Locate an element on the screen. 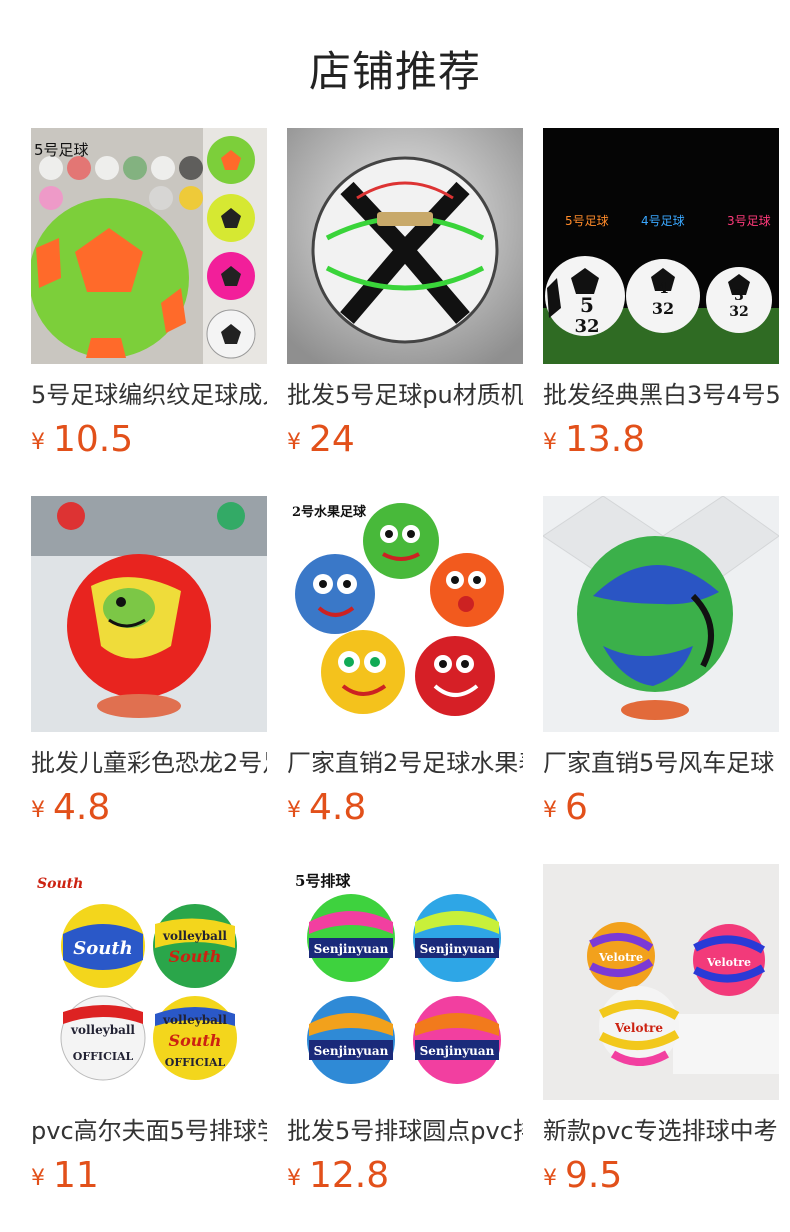 The width and height of the screenshot is (790, 1232). product-name: 批发5号排球圆点pvc排球 is located at coordinates (405, 1131).